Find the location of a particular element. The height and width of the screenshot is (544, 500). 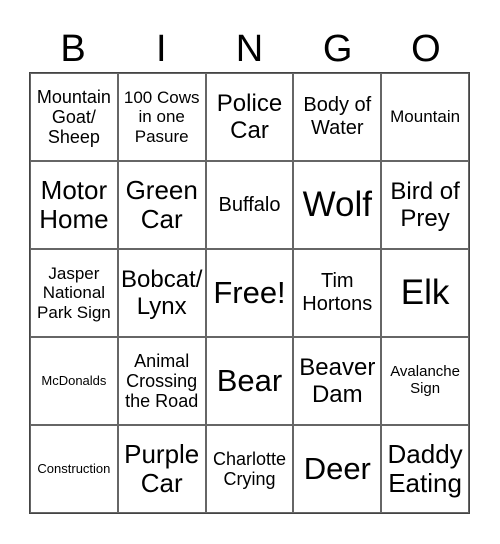

bingo-cell: Buffalo is located at coordinates (249, 205).